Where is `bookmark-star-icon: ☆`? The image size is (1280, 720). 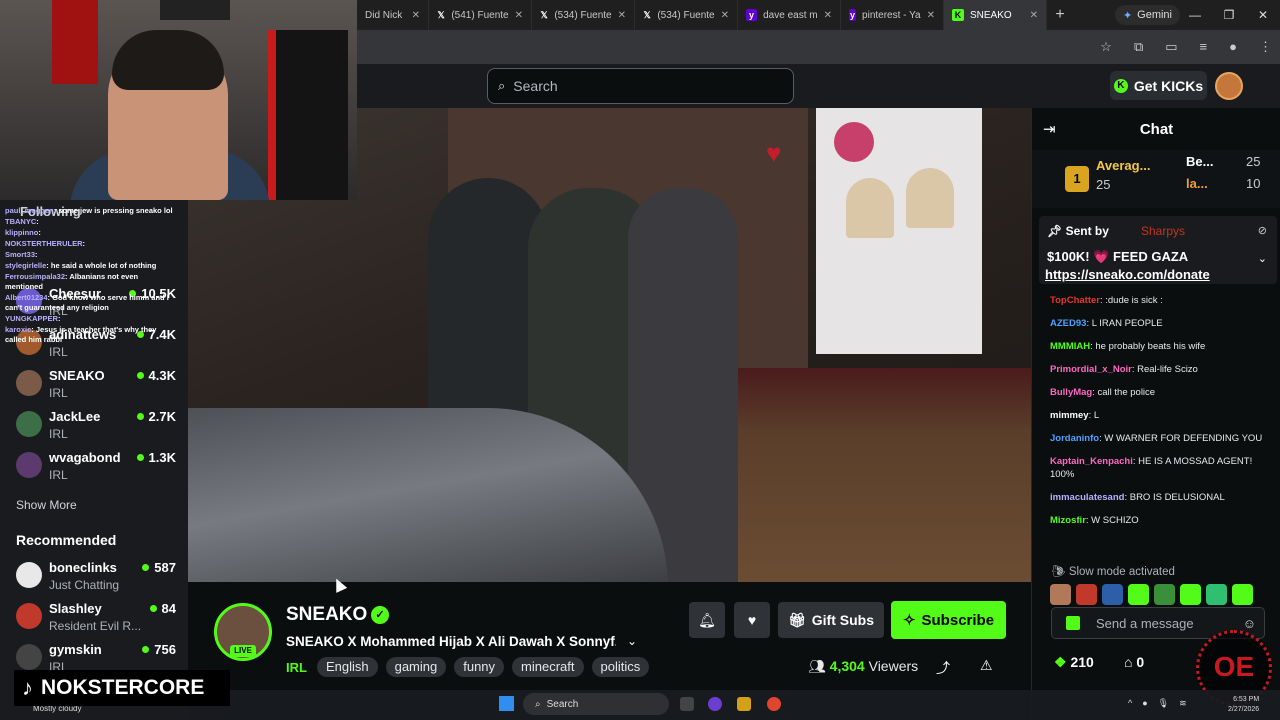
bookmark-star-icon: ☆ is located at coordinates (1106, 47).